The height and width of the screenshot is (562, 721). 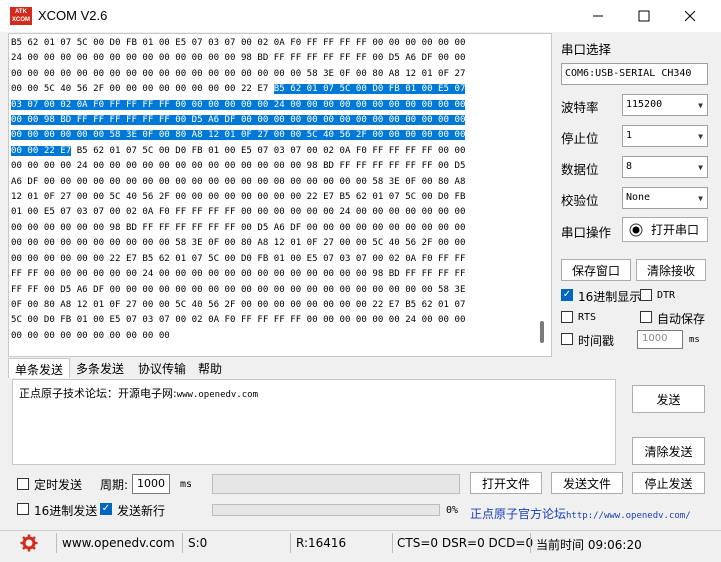 What do you see at coordinates (41, 150) in the screenshot?
I see `receive-line-selection: 00 00 22 E7` at bounding box center [41, 150].